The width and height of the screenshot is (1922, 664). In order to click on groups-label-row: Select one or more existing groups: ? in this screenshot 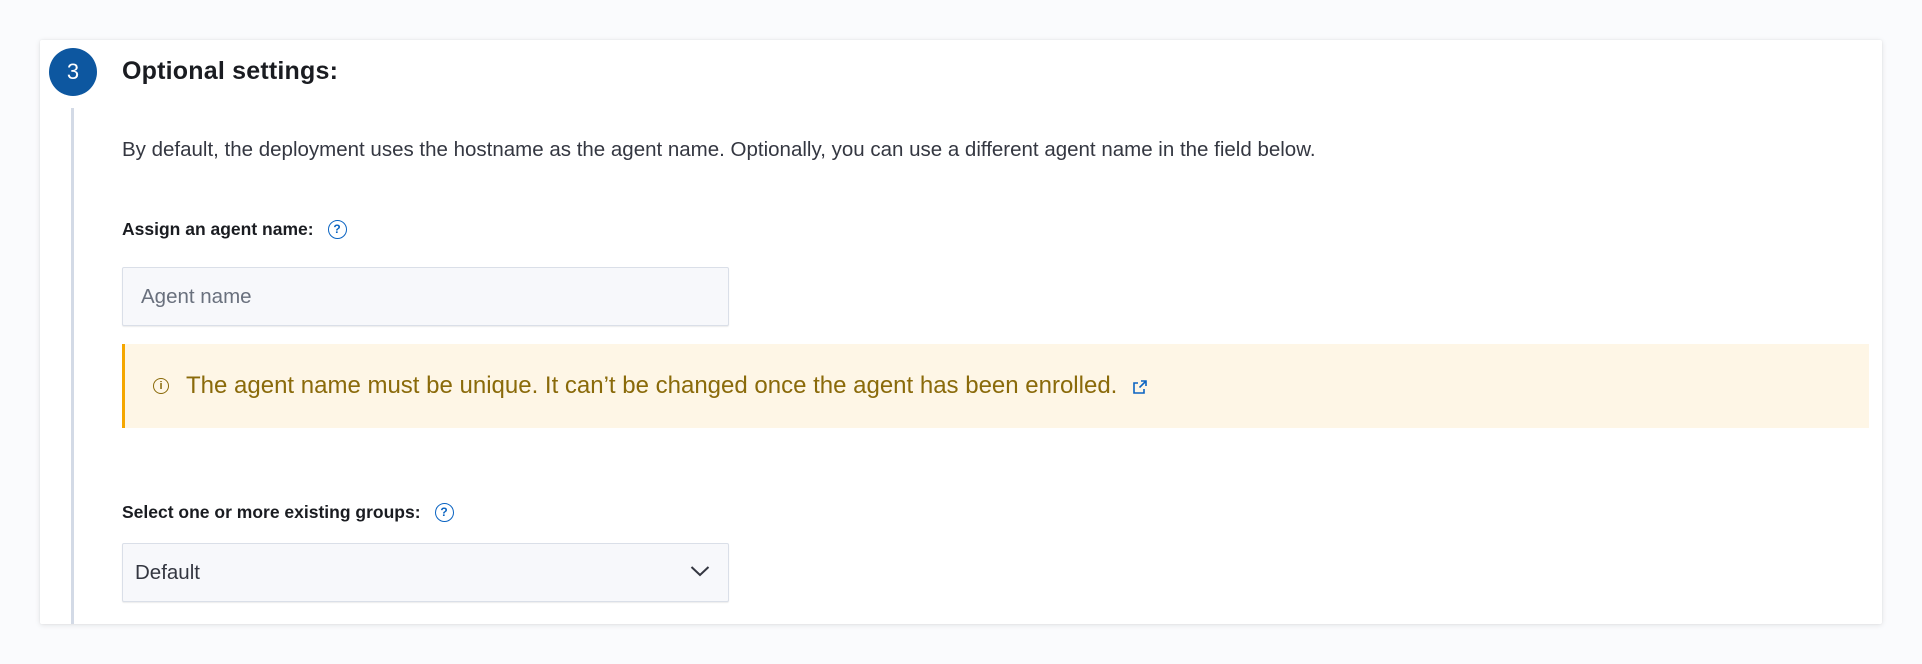, I will do `click(288, 512)`.